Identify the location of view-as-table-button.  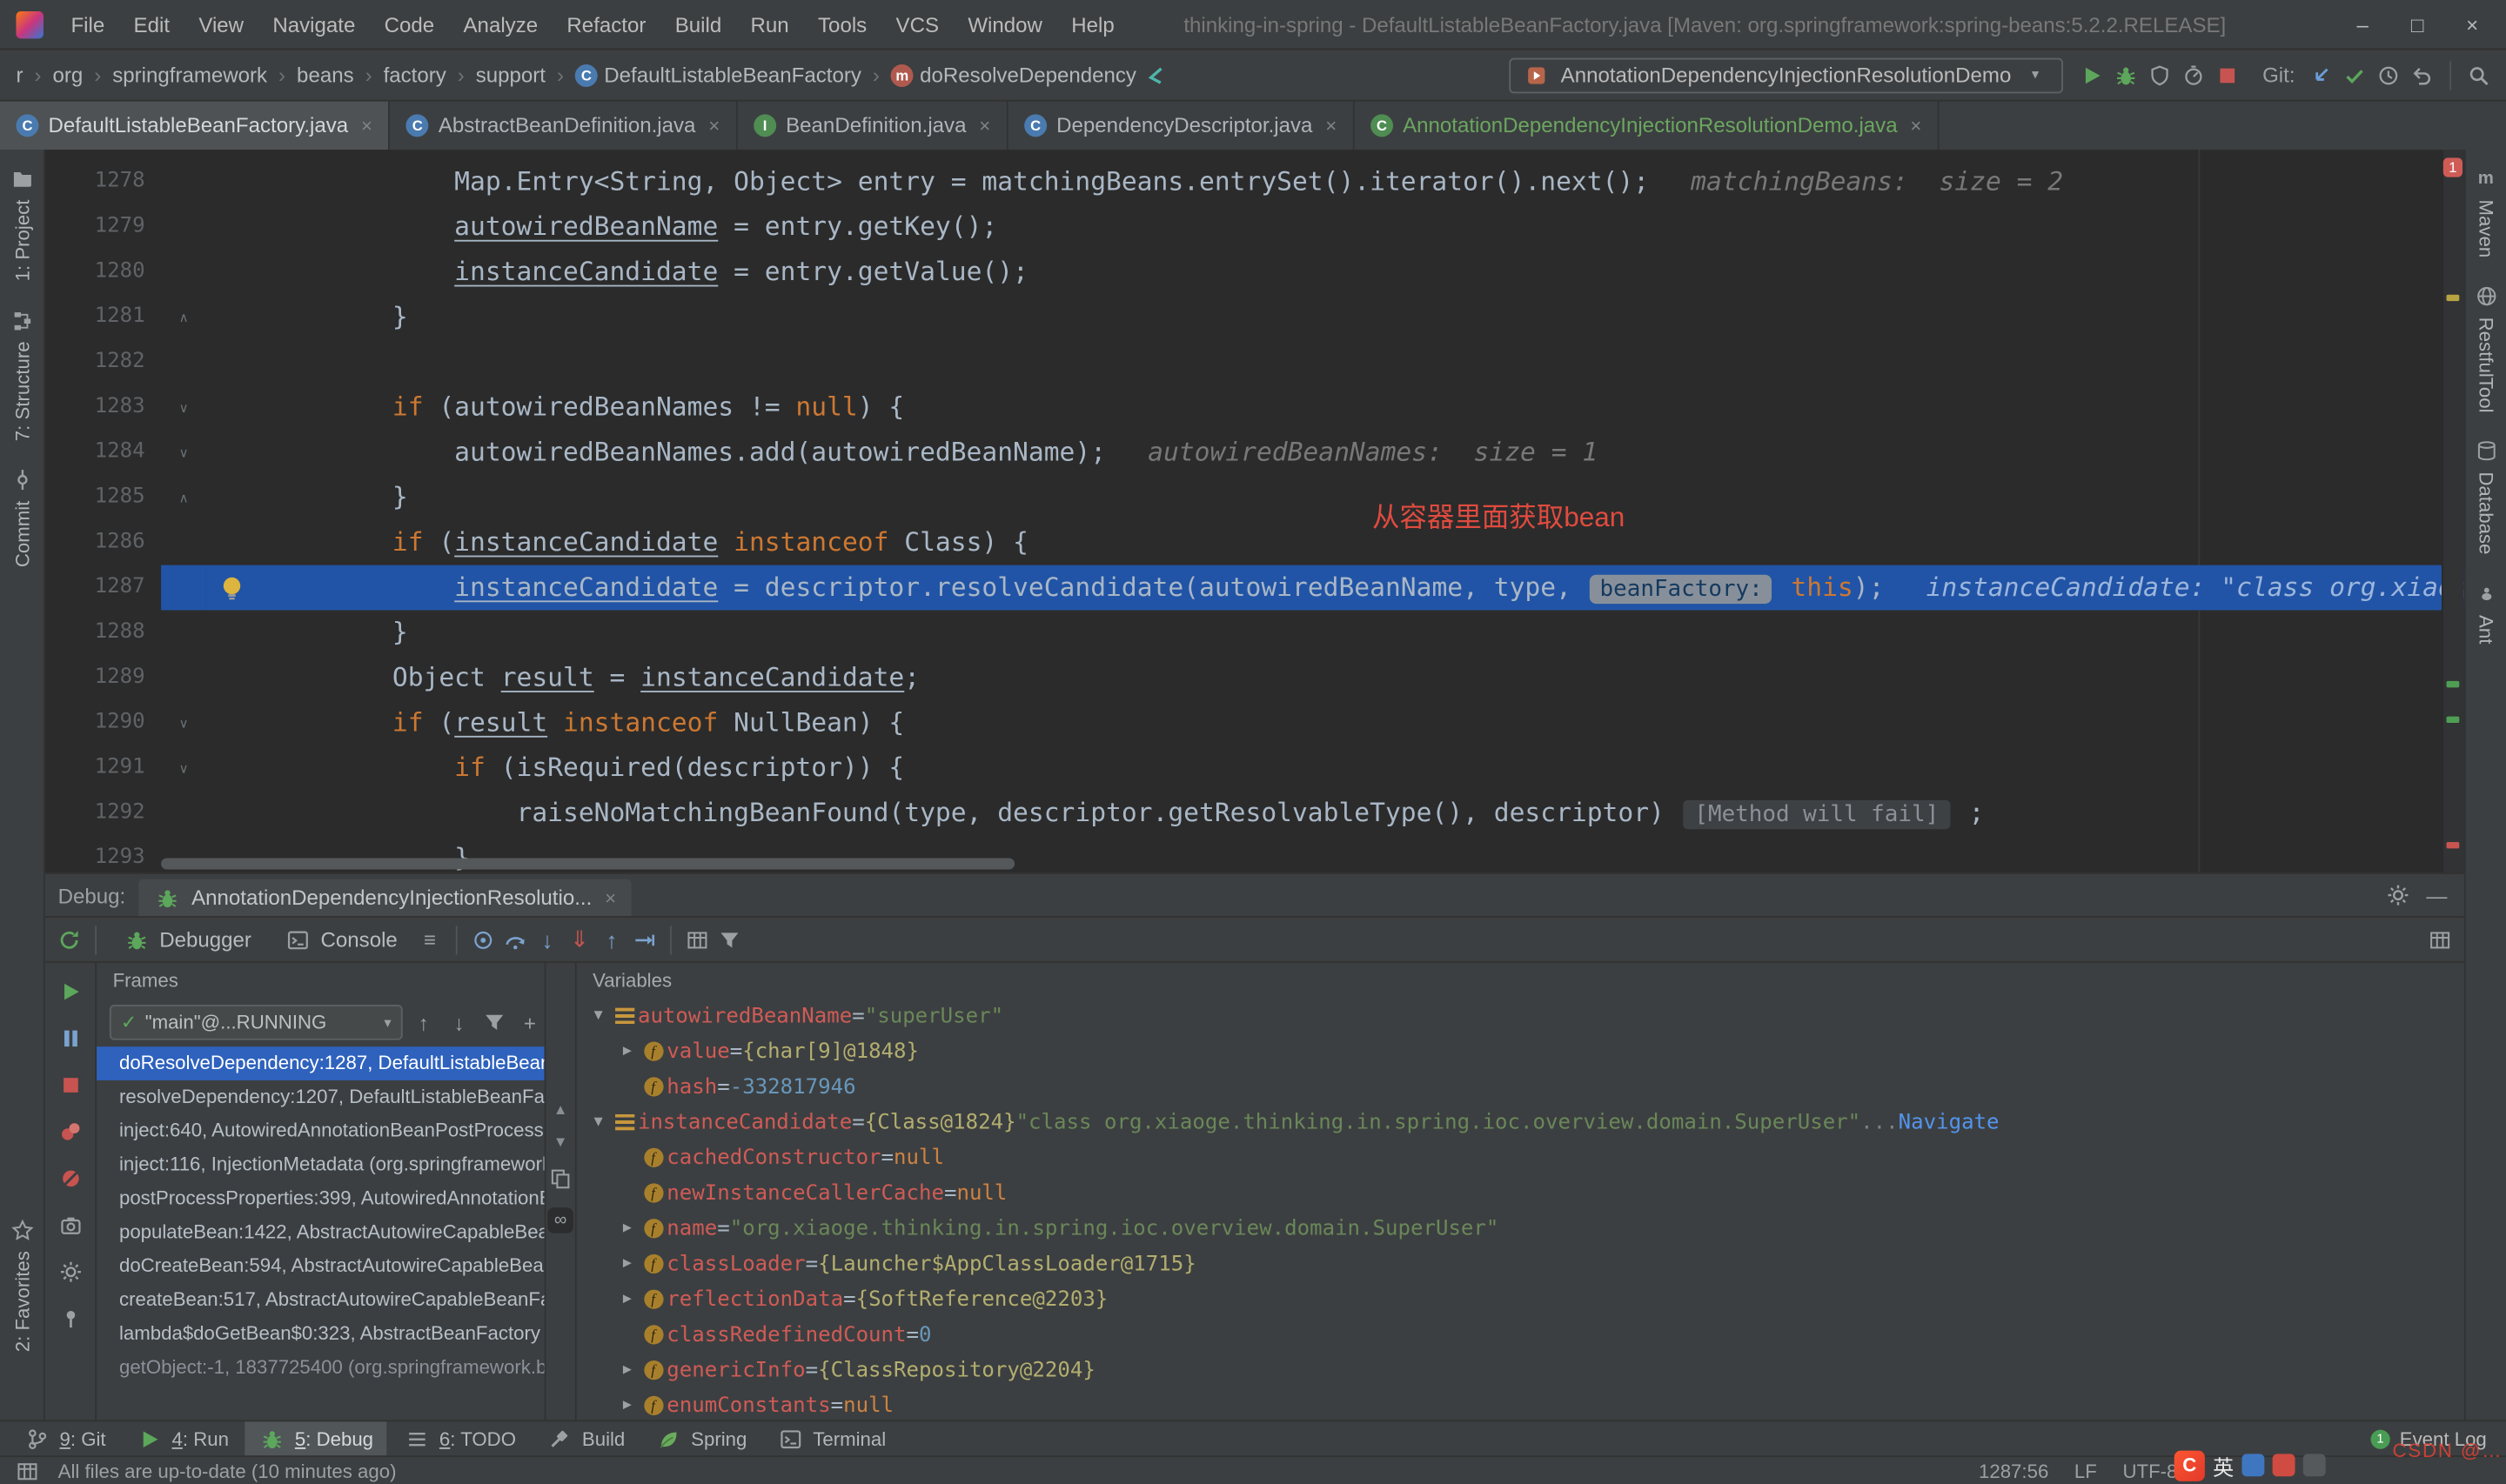
(696, 939).